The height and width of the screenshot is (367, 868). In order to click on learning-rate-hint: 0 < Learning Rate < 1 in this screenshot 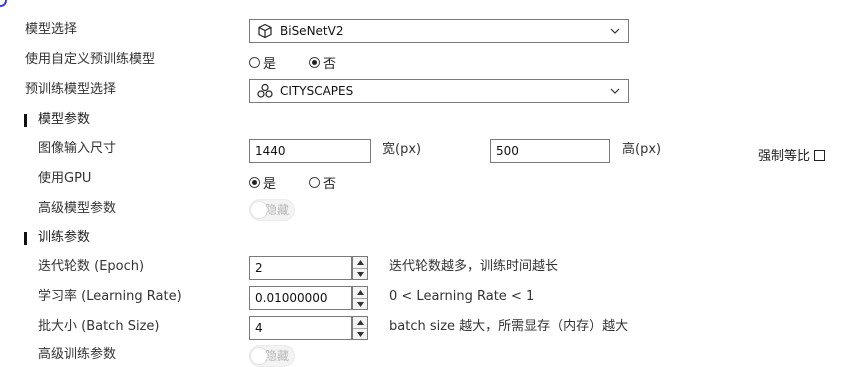, I will do `click(462, 296)`.